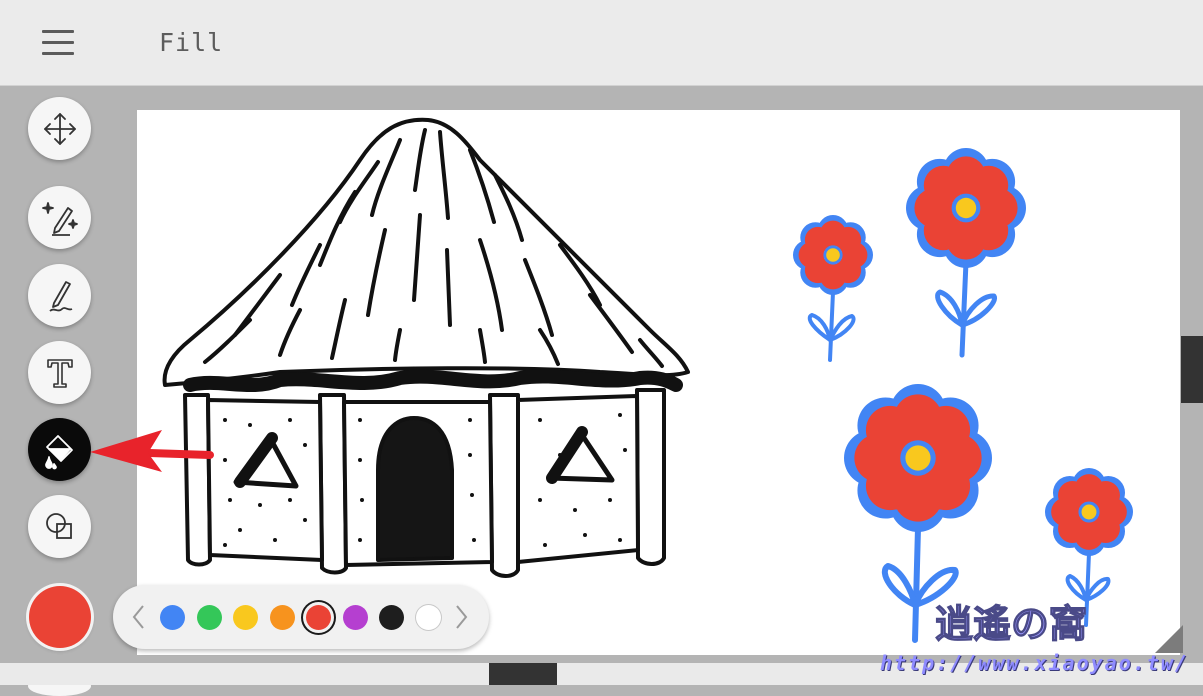 The image size is (1203, 696). I want to click on text-tool-button, so click(59, 372).